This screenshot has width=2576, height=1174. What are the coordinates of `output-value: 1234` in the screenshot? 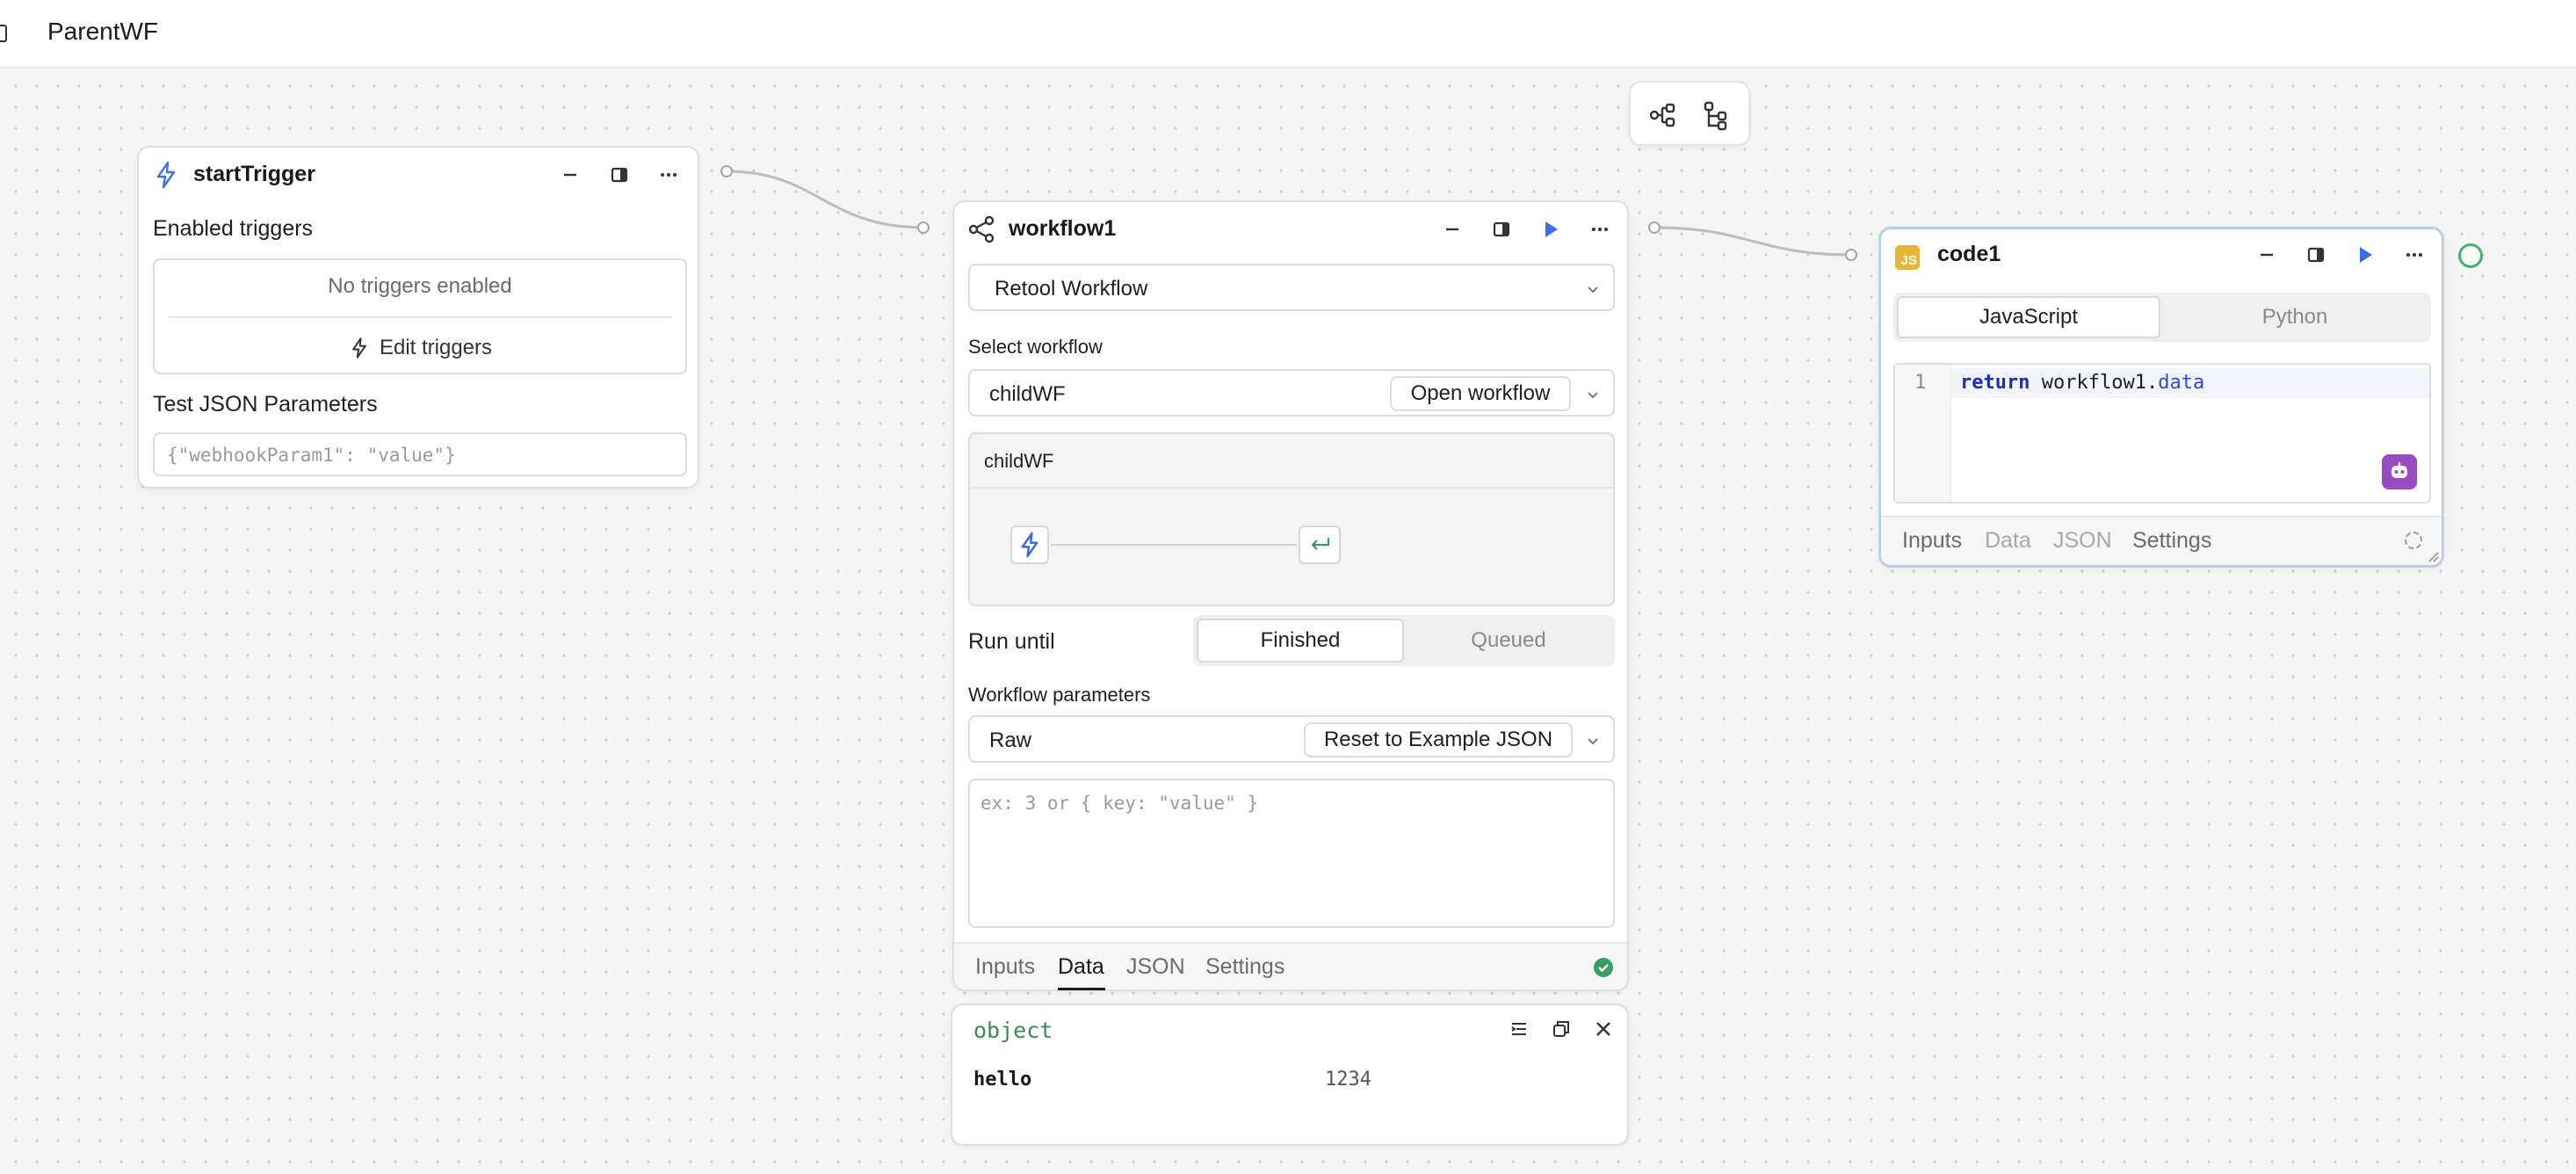 It's located at (1348, 1080).